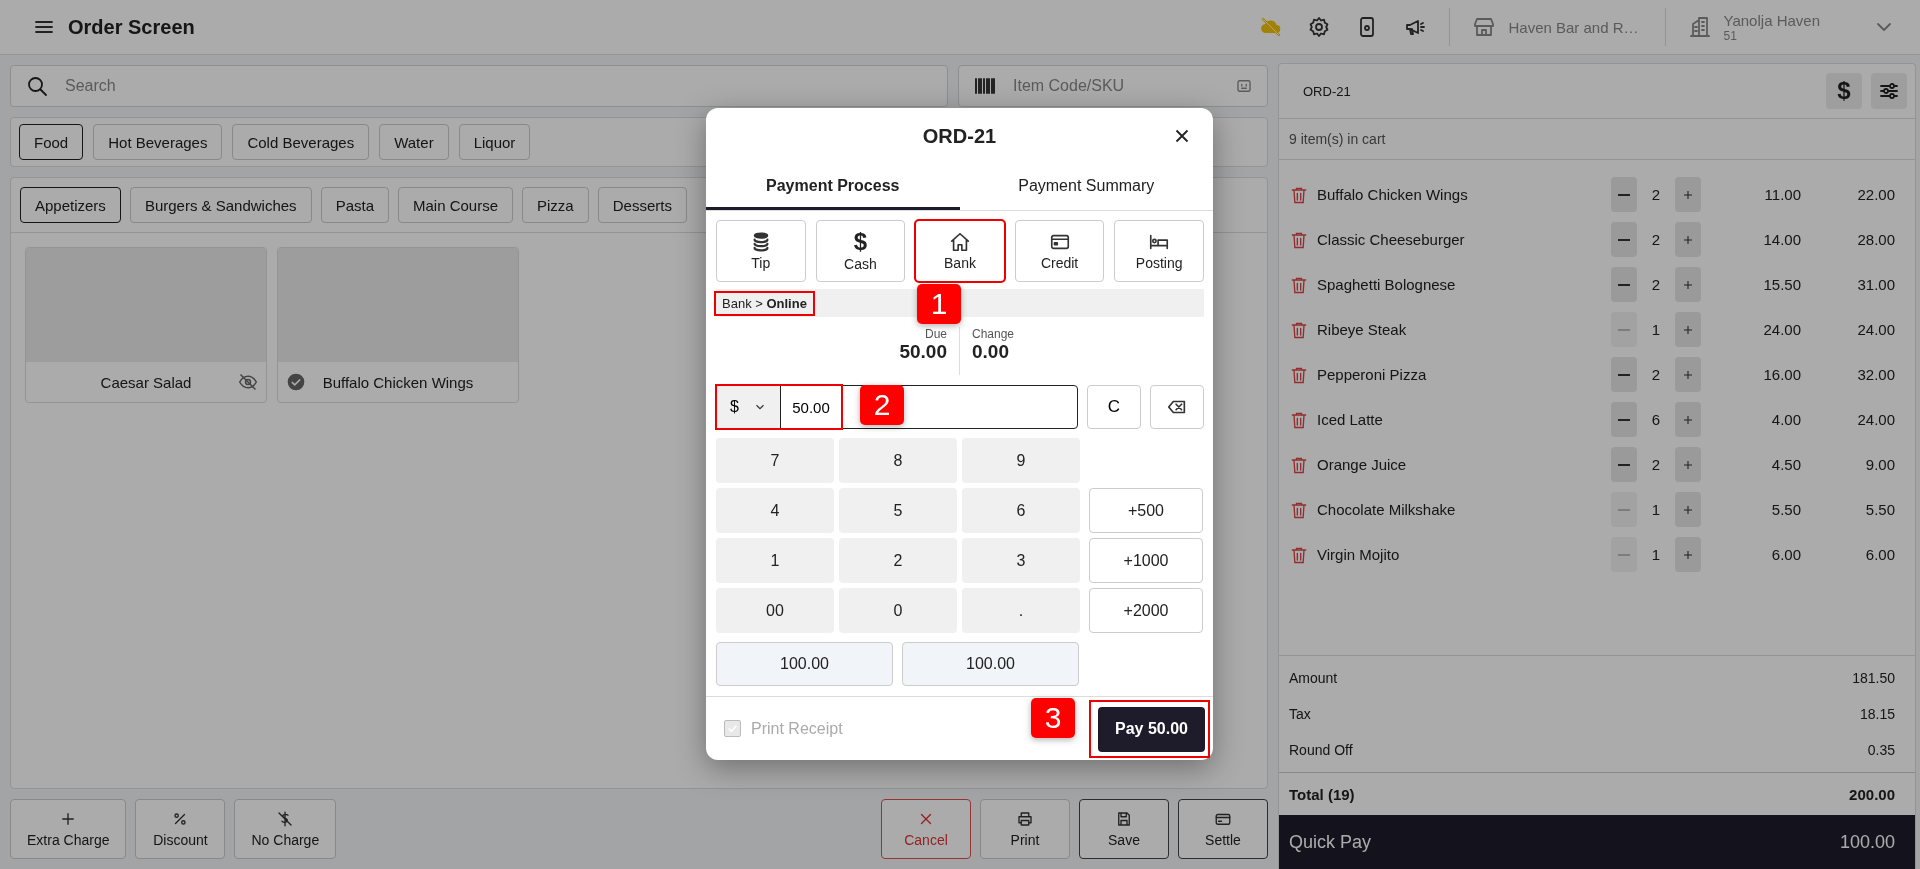  Describe the element at coordinates (68, 829) in the screenshot. I see `action-button: Extra Charge` at that location.